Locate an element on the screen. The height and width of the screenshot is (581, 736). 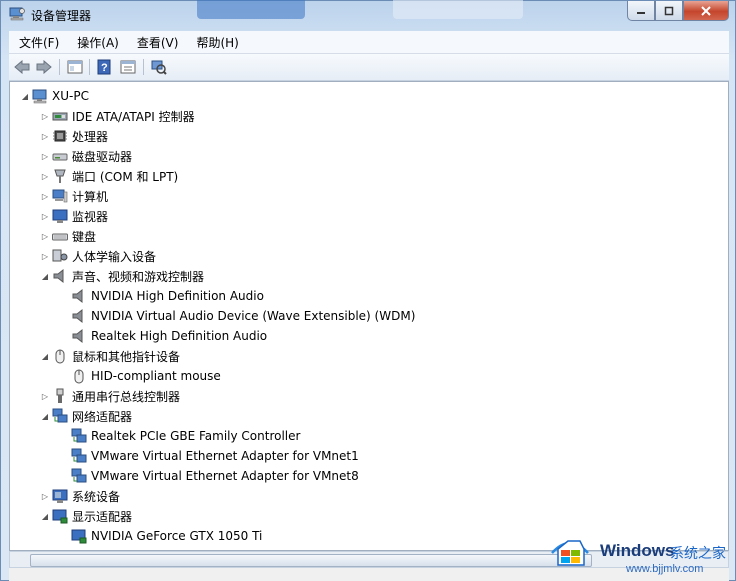
tree-item-label: 声音、视频和游戏控制器 is located at coordinates (138, 276).